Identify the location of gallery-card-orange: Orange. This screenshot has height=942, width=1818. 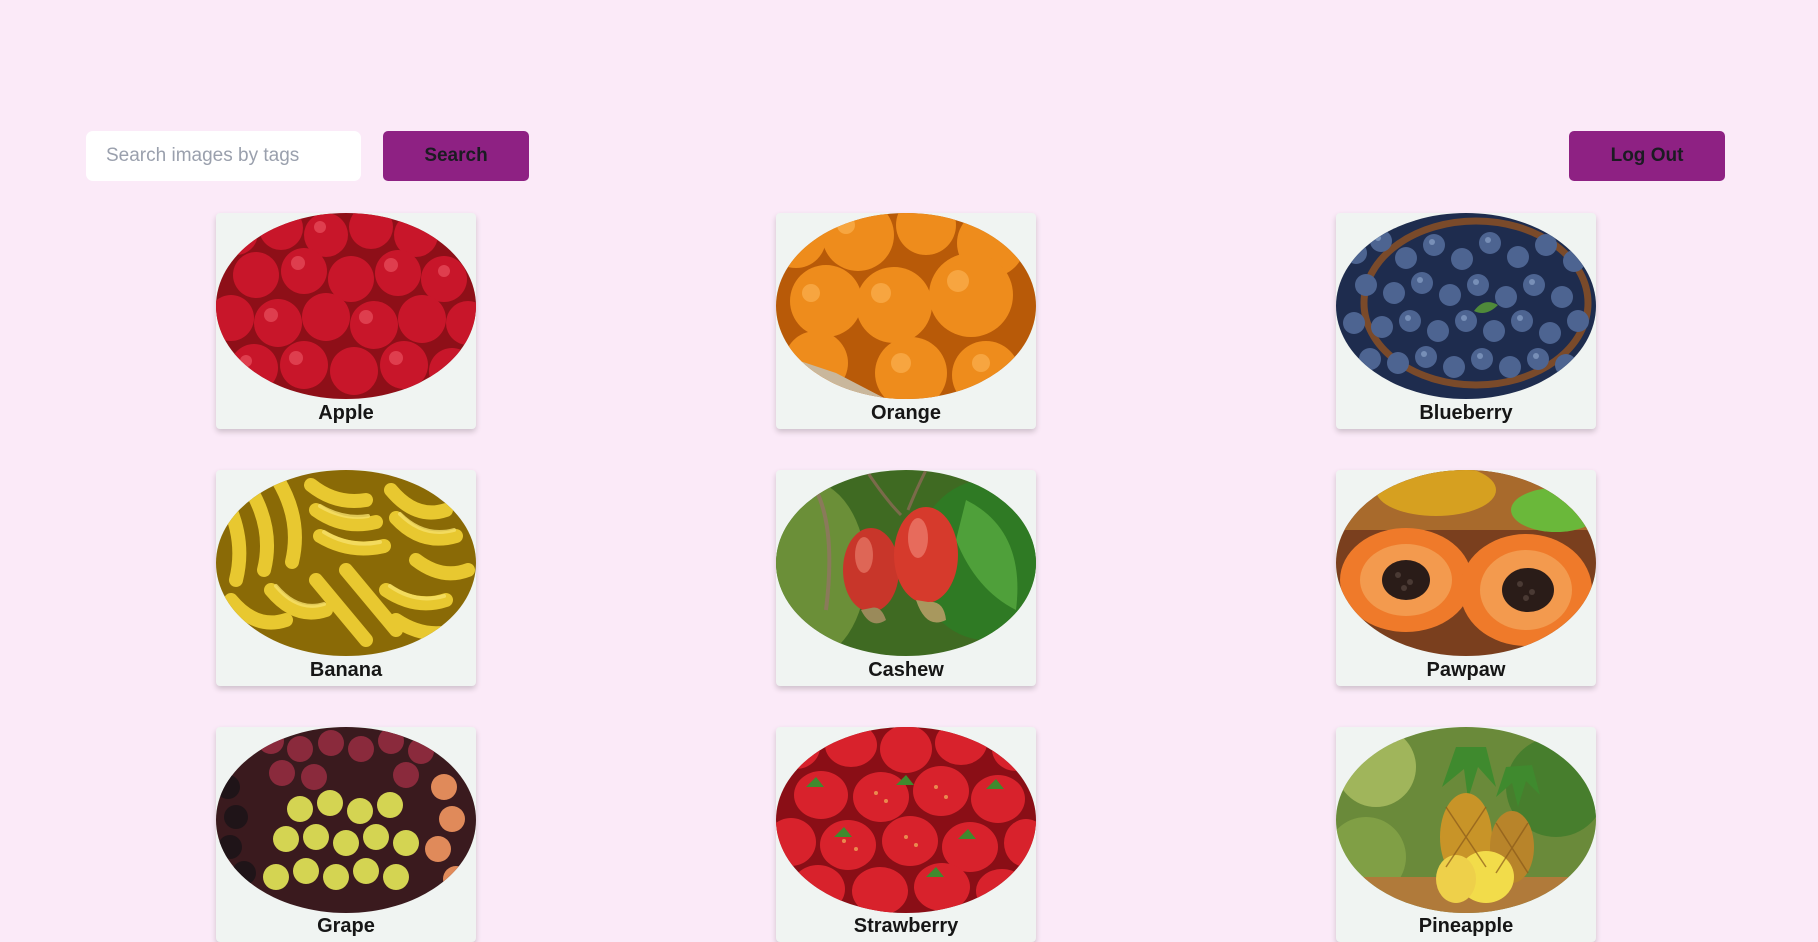
(906, 321).